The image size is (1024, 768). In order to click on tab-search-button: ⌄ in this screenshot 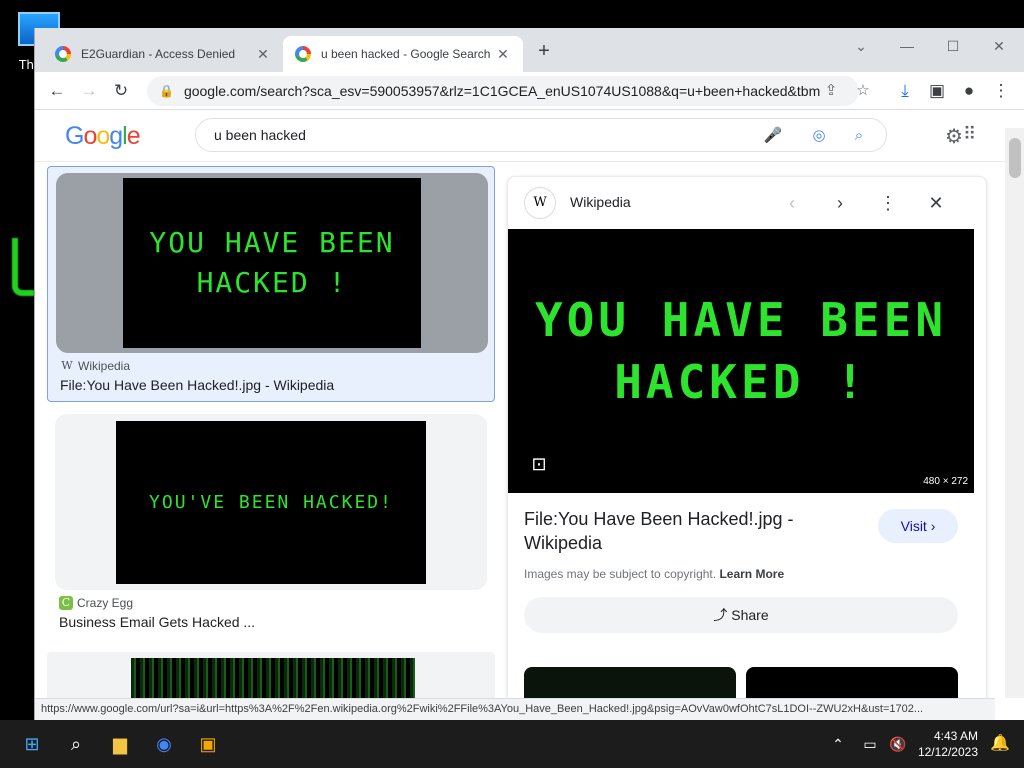, I will do `click(861, 46)`.